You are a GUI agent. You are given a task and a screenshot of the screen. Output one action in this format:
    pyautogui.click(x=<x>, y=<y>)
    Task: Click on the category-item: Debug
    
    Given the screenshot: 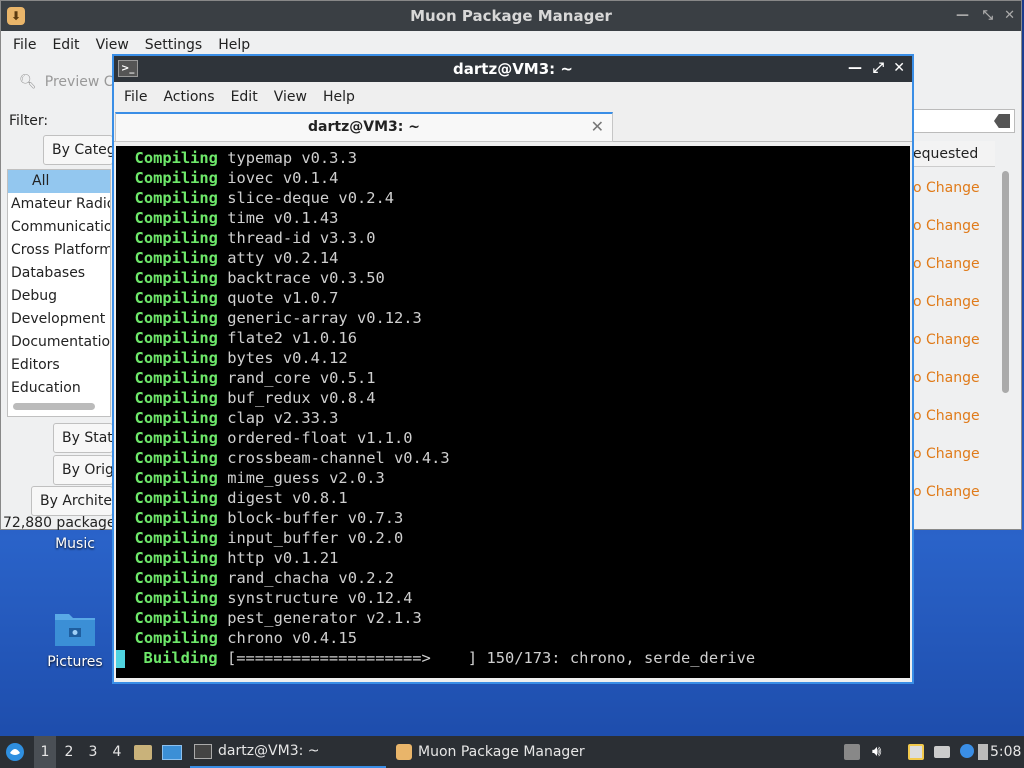 What is the action you would take?
    pyautogui.click(x=59, y=296)
    